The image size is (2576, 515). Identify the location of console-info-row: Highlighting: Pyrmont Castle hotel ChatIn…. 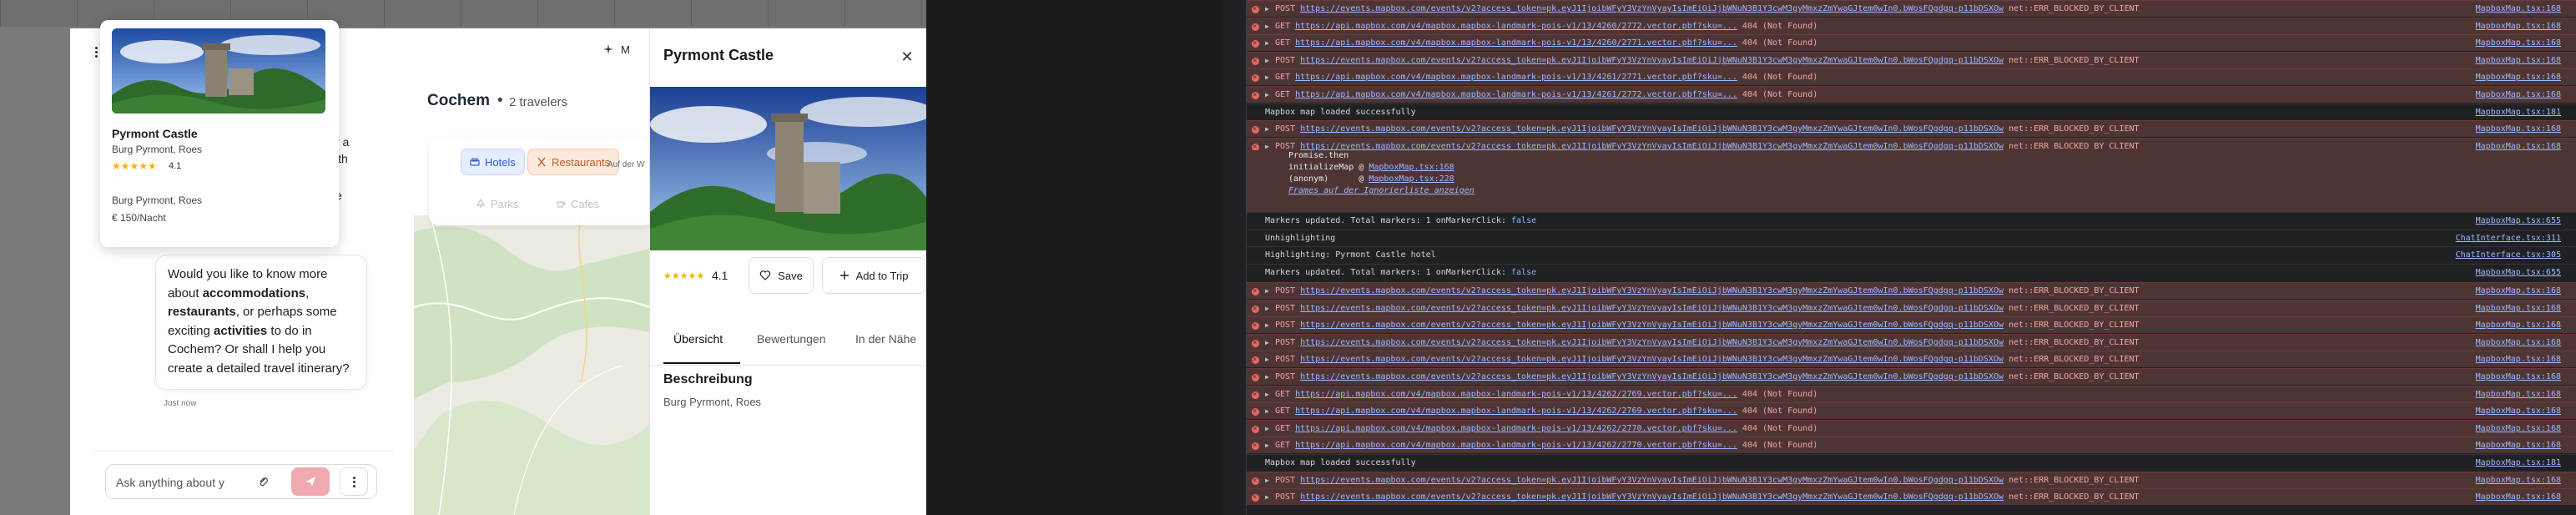
(1911, 255).